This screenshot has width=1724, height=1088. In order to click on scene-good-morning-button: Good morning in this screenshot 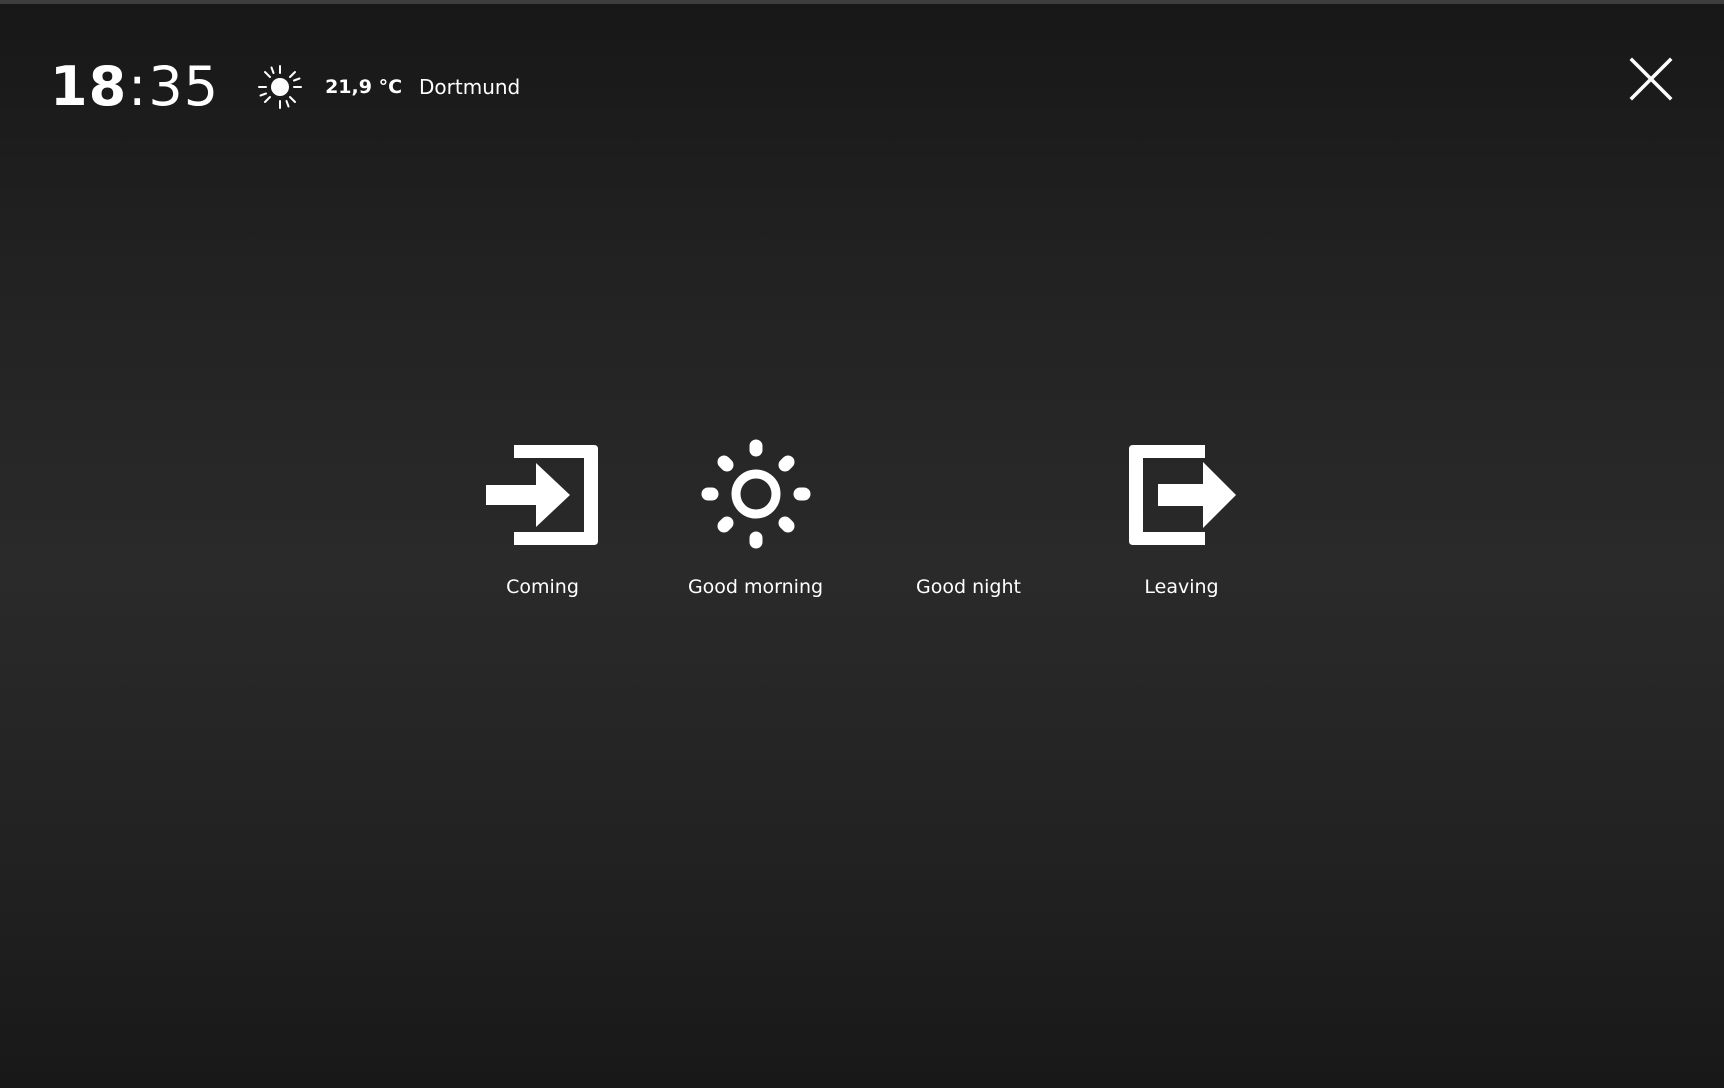, I will do `click(755, 517)`.